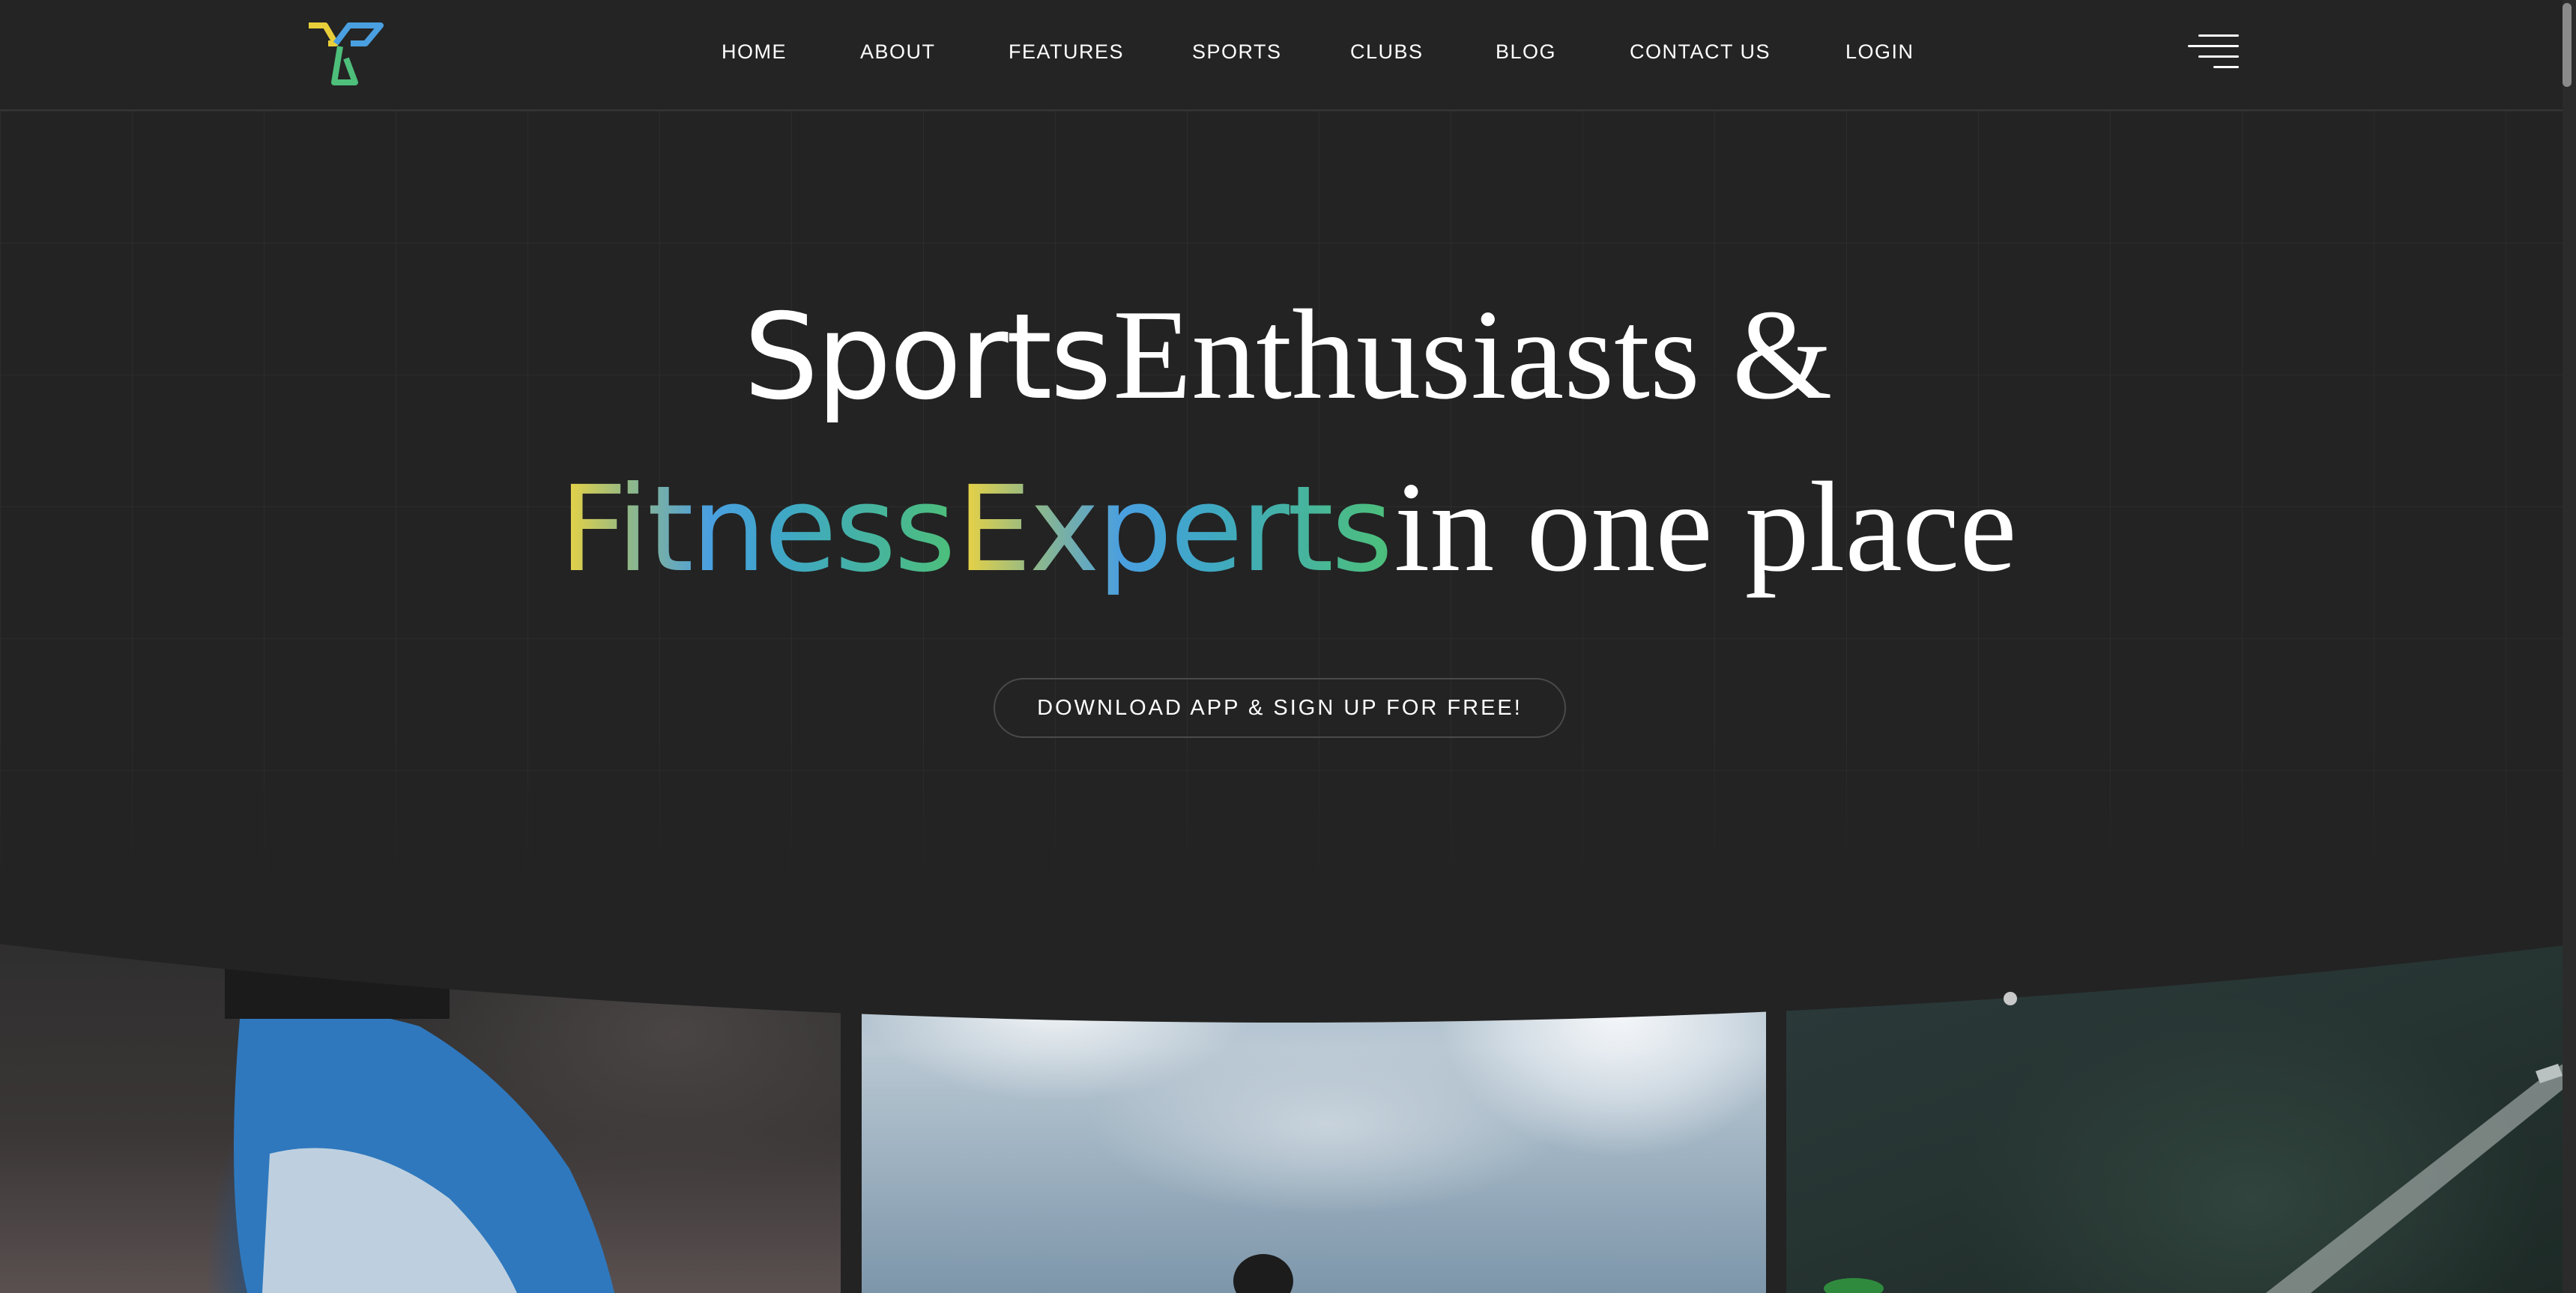  I want to click on nav-clubs: CLUBS, so click(1387, 52).